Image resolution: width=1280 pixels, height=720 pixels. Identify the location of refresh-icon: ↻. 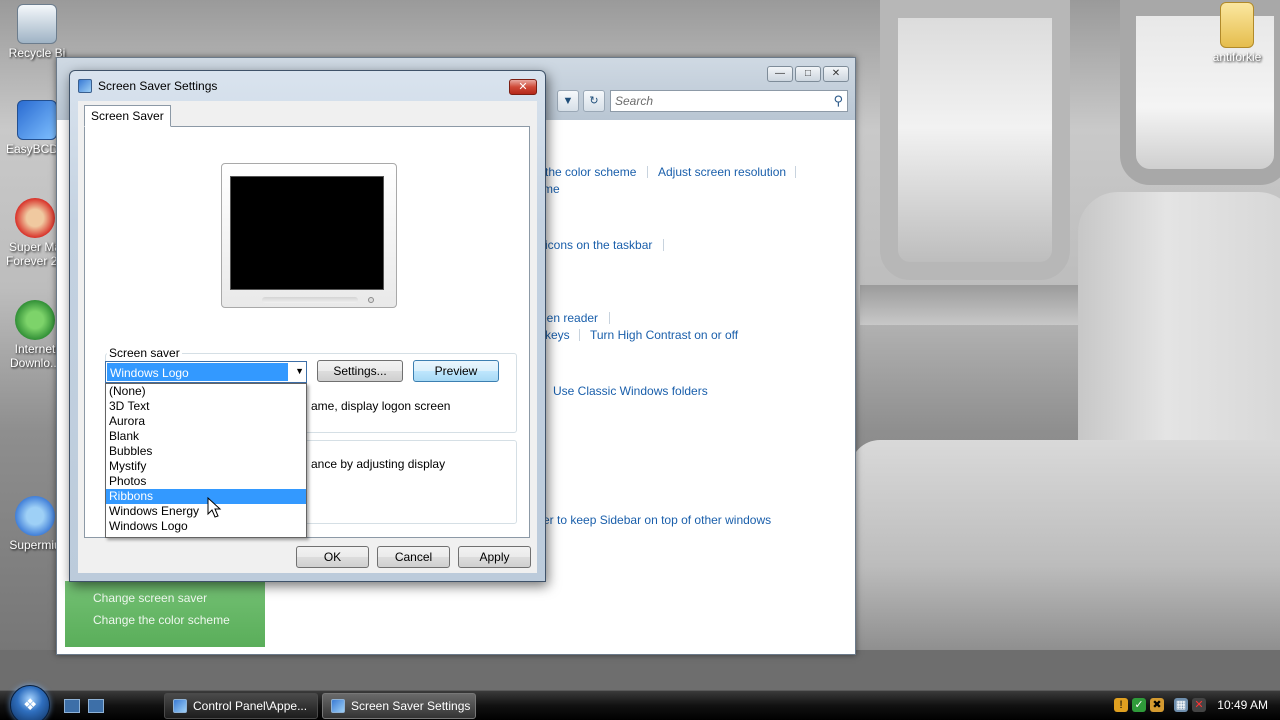
(594, 101).